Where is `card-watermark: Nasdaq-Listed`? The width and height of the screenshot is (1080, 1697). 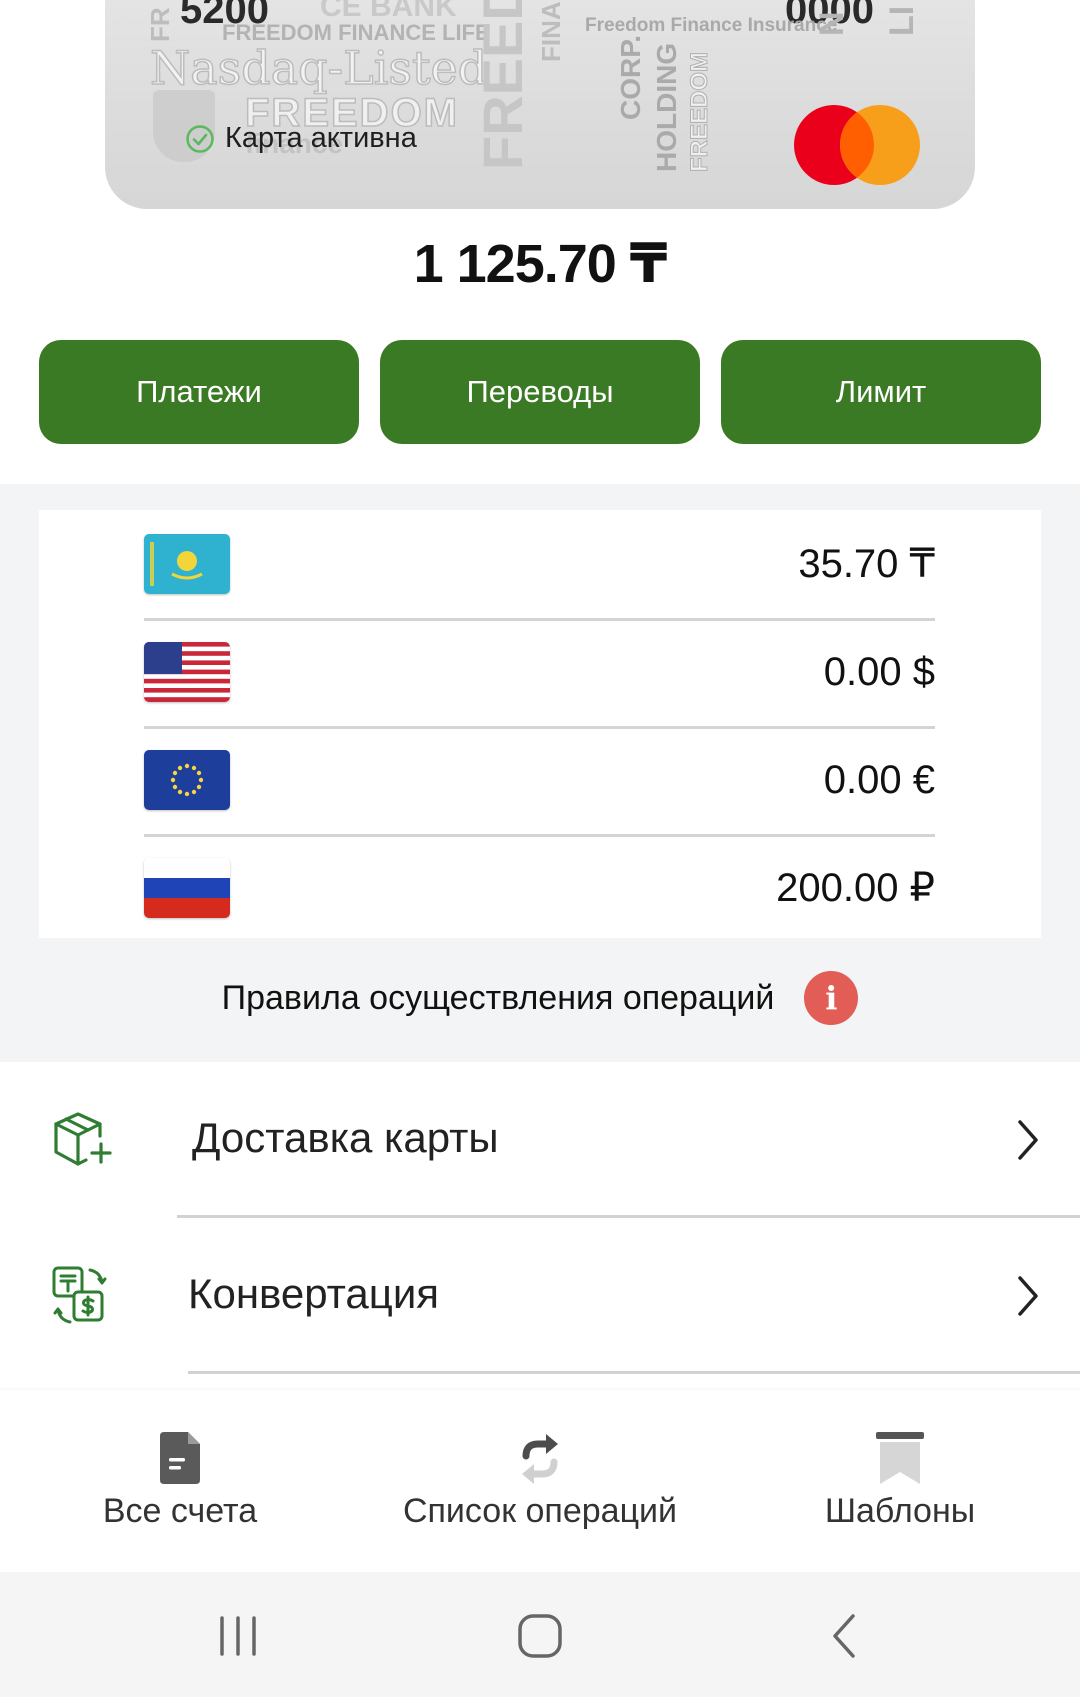 card-watermark: Nasdaq-Listed is located at coordinates (318, 68).